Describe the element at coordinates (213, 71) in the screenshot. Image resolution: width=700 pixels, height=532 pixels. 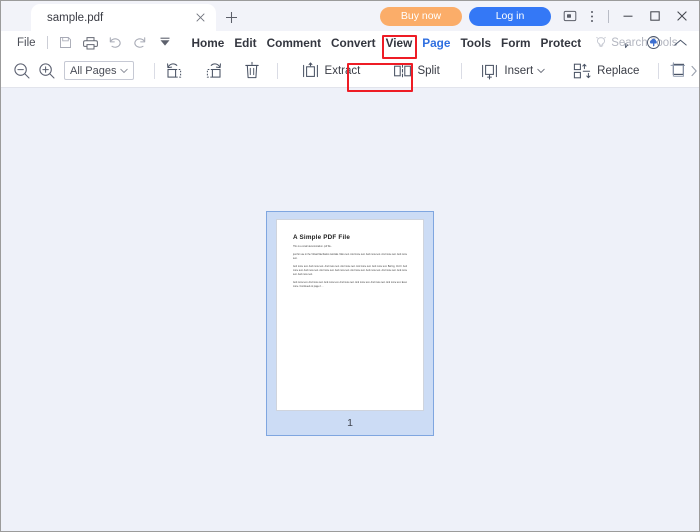
I see `rotate-right-icon` at that location.